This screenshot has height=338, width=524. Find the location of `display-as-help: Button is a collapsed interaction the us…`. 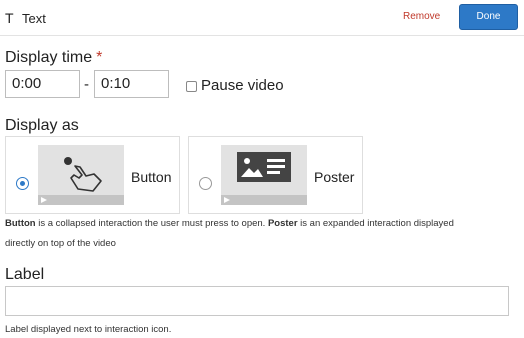

display-as-help: Button is a collapsed interaction the us… is located at coordinates (229, 233).